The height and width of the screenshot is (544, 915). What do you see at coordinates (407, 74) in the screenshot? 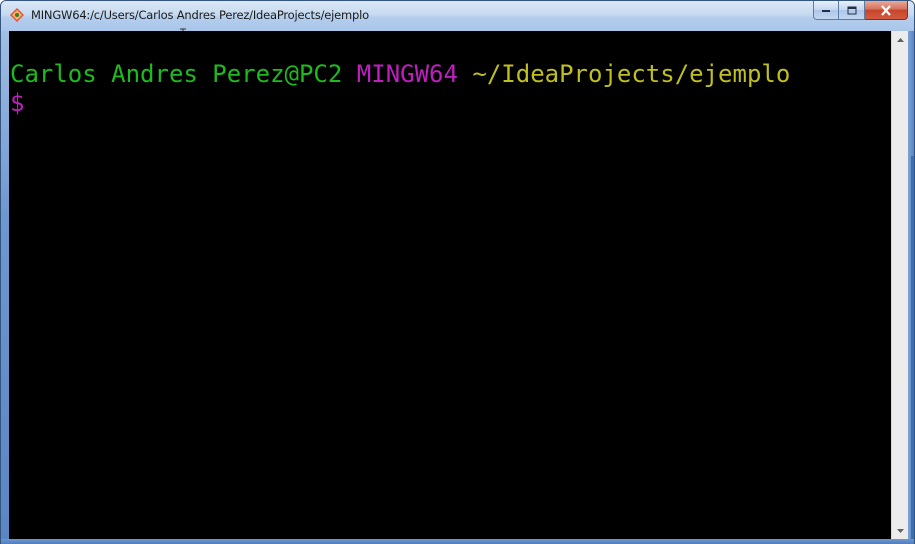
I see `prompt-system: MINGW64` at bounding box center [407, 74].